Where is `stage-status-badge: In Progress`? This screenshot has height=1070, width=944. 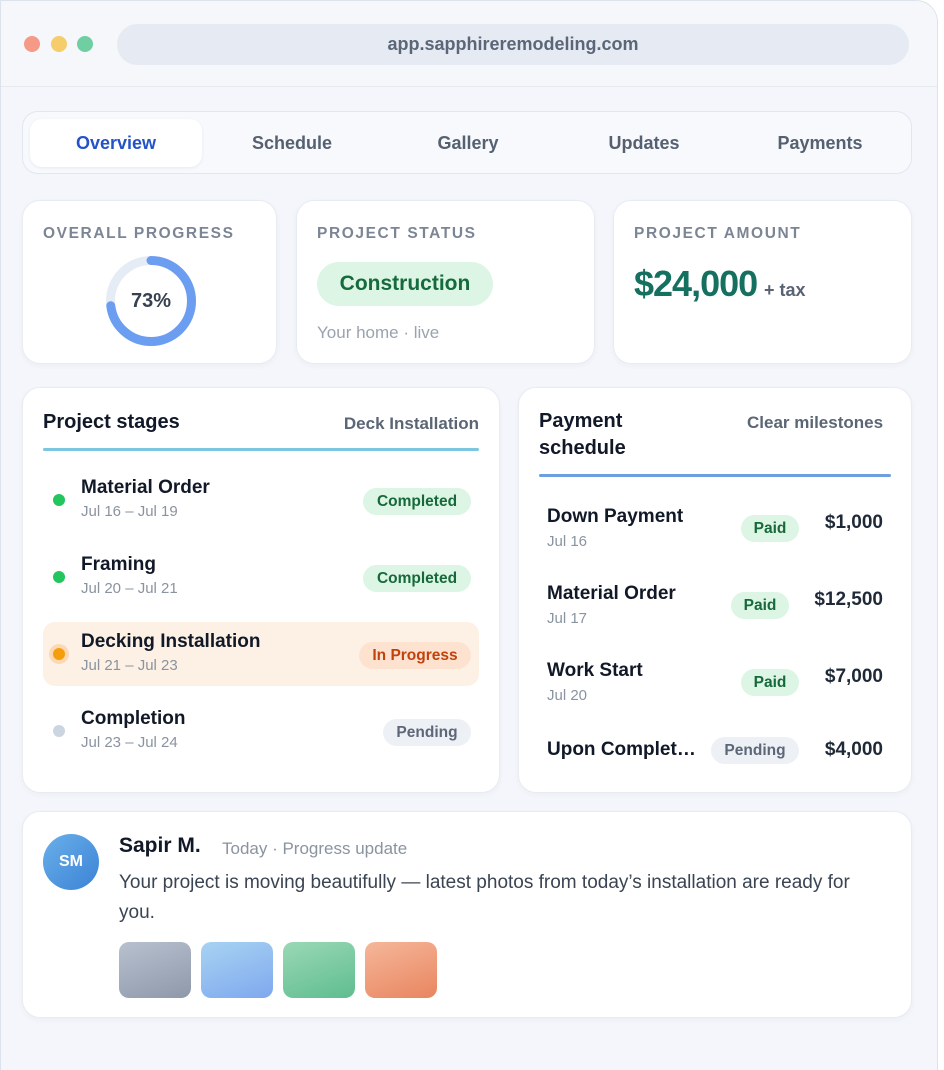
stage-status-badge: In Progress is located at coordinates (415, 655).